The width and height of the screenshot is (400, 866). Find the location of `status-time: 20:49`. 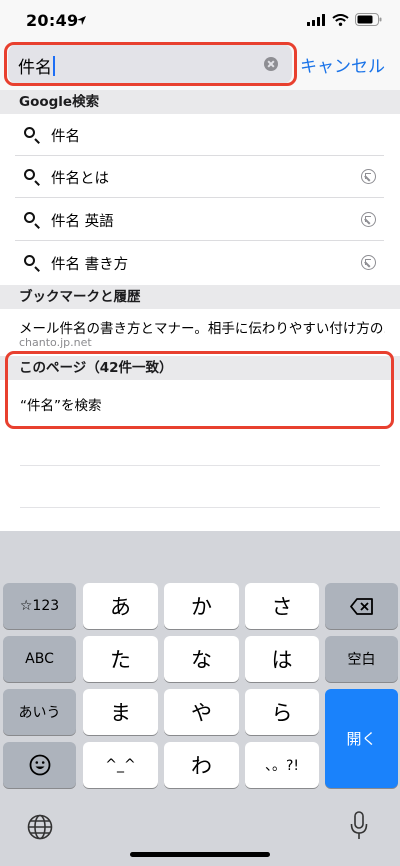

status-time: 20:49 is located at coordinates (52, 20).